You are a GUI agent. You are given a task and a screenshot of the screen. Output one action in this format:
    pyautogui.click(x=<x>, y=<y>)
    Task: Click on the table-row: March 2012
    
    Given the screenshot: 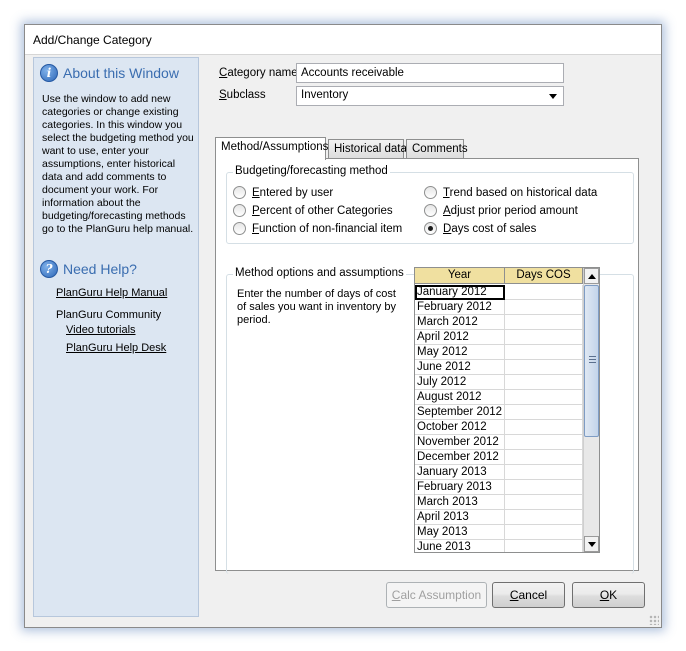 What is the action you would take?
    pyautogui.click(x=499, y=322)
    